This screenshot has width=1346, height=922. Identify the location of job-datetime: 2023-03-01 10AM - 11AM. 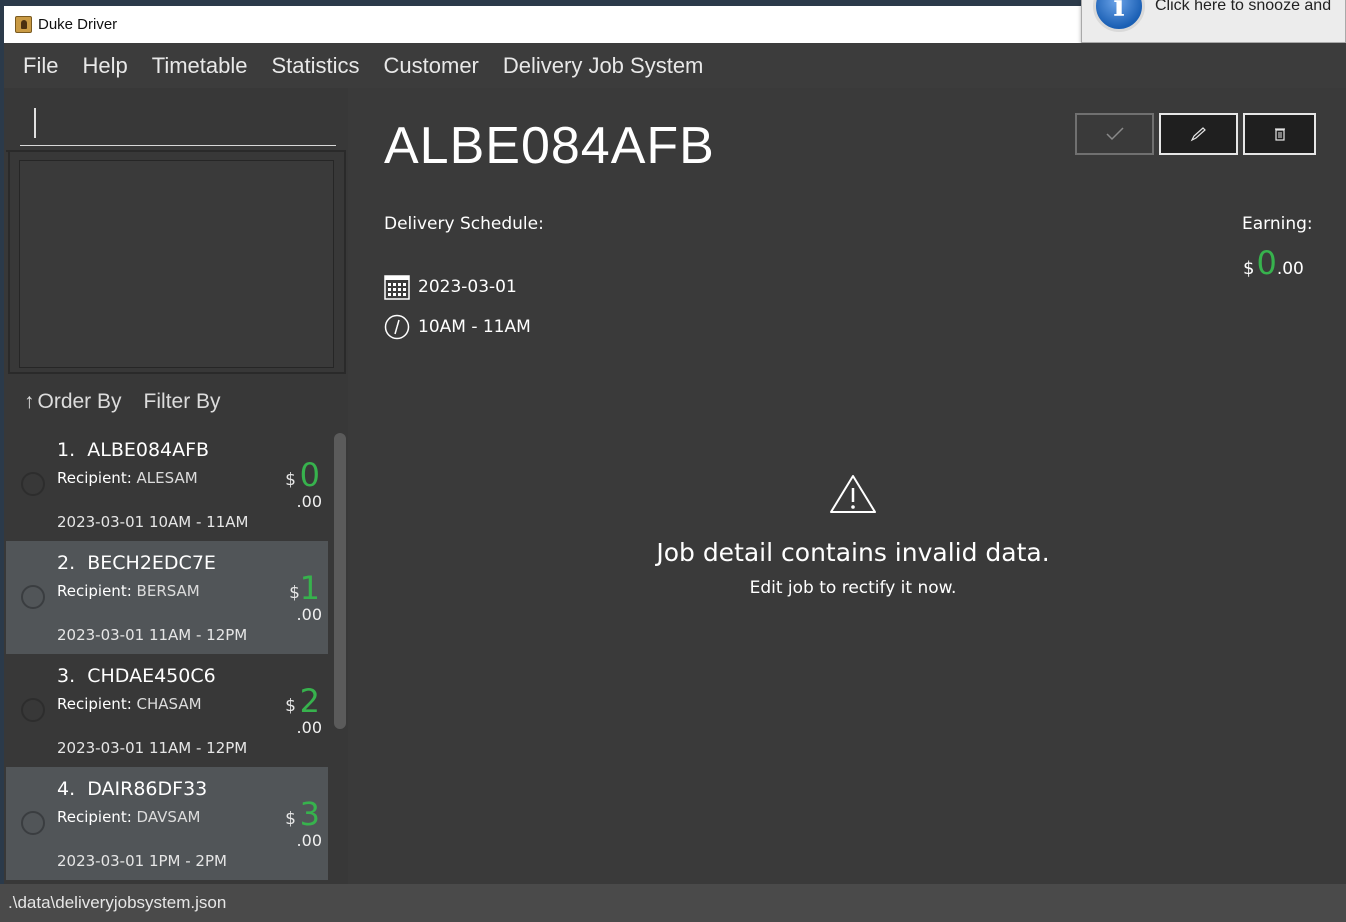
(153, 522).